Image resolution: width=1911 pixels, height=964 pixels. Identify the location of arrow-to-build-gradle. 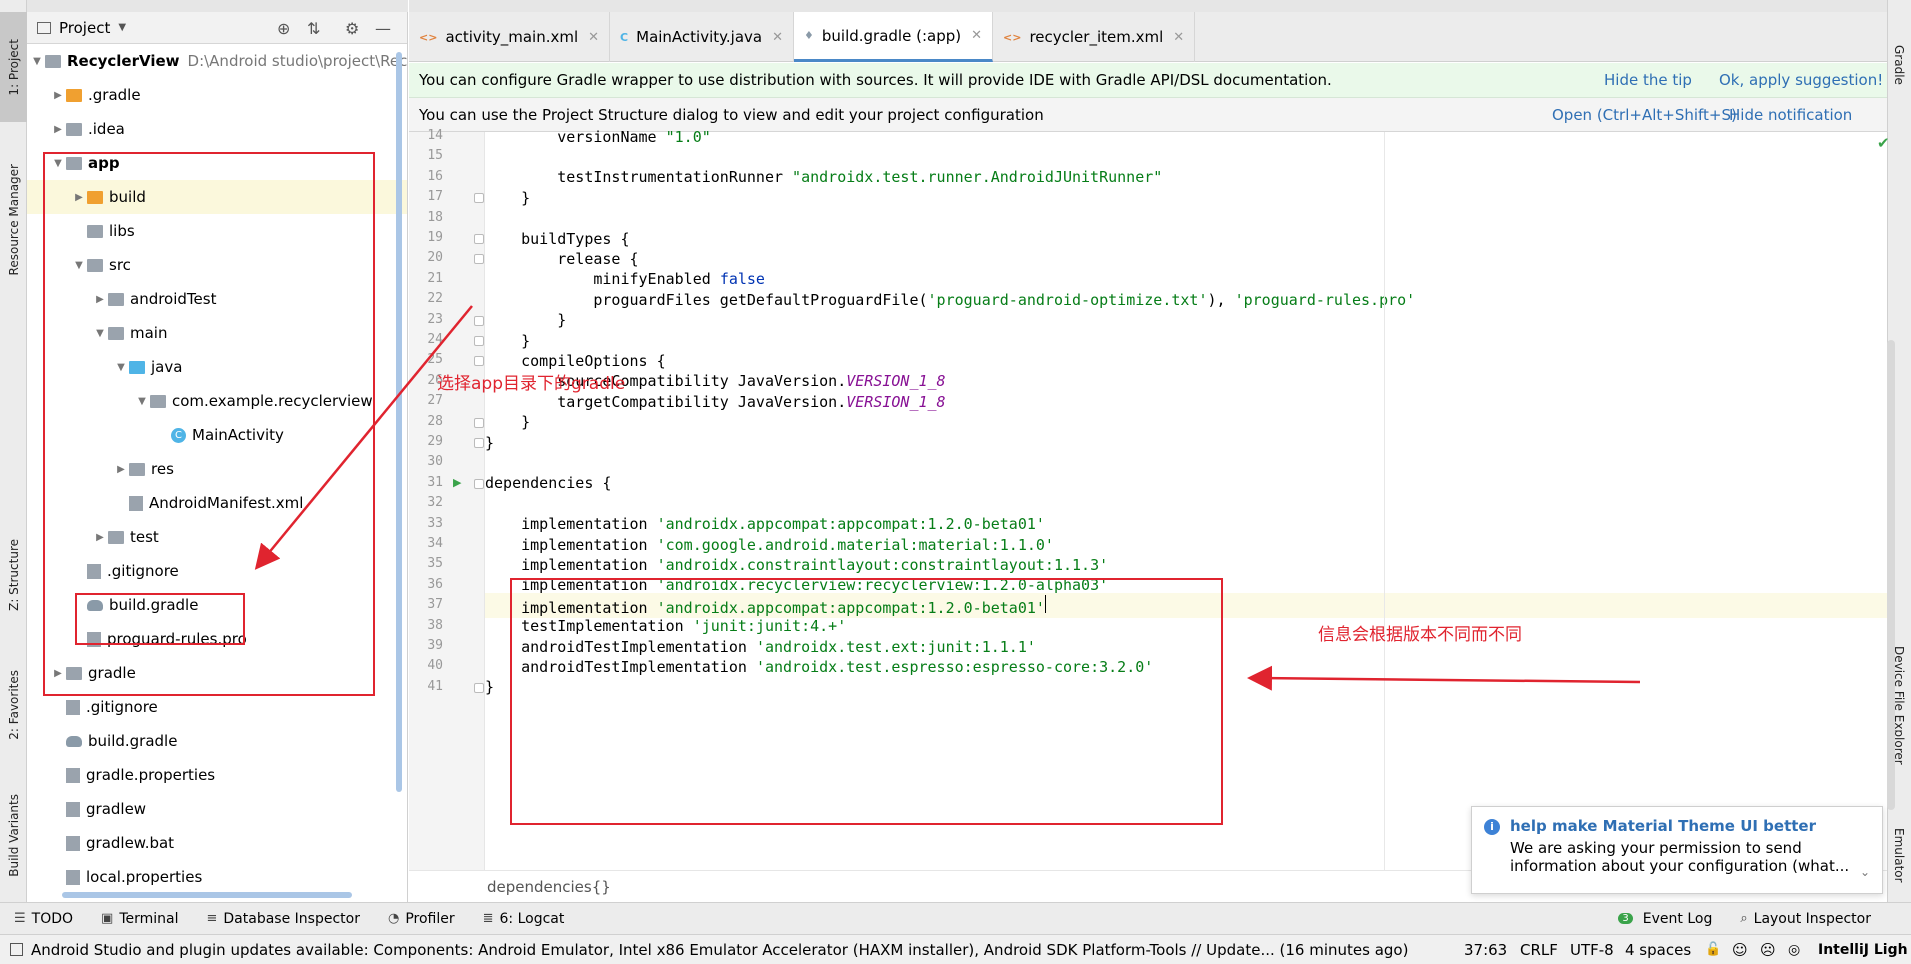
(363, 437).